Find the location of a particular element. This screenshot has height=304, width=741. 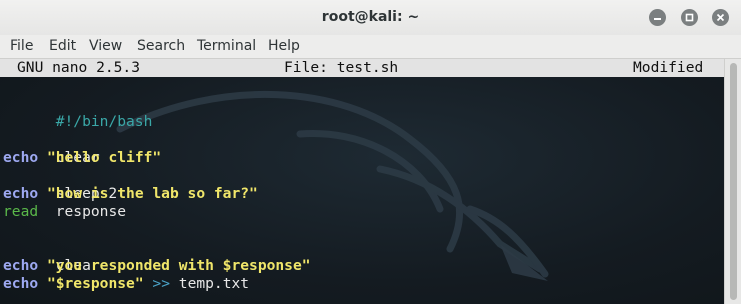

minimize-button is located at coordinates (657, 17).